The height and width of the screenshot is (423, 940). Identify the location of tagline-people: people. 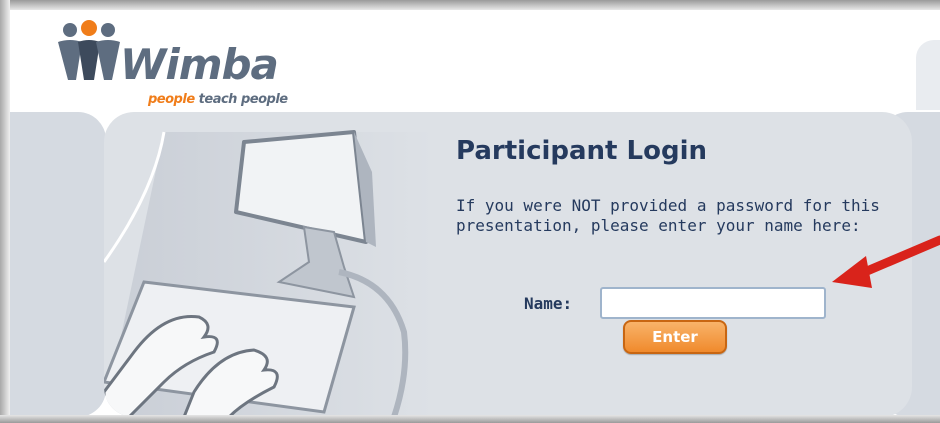
(171, 99).